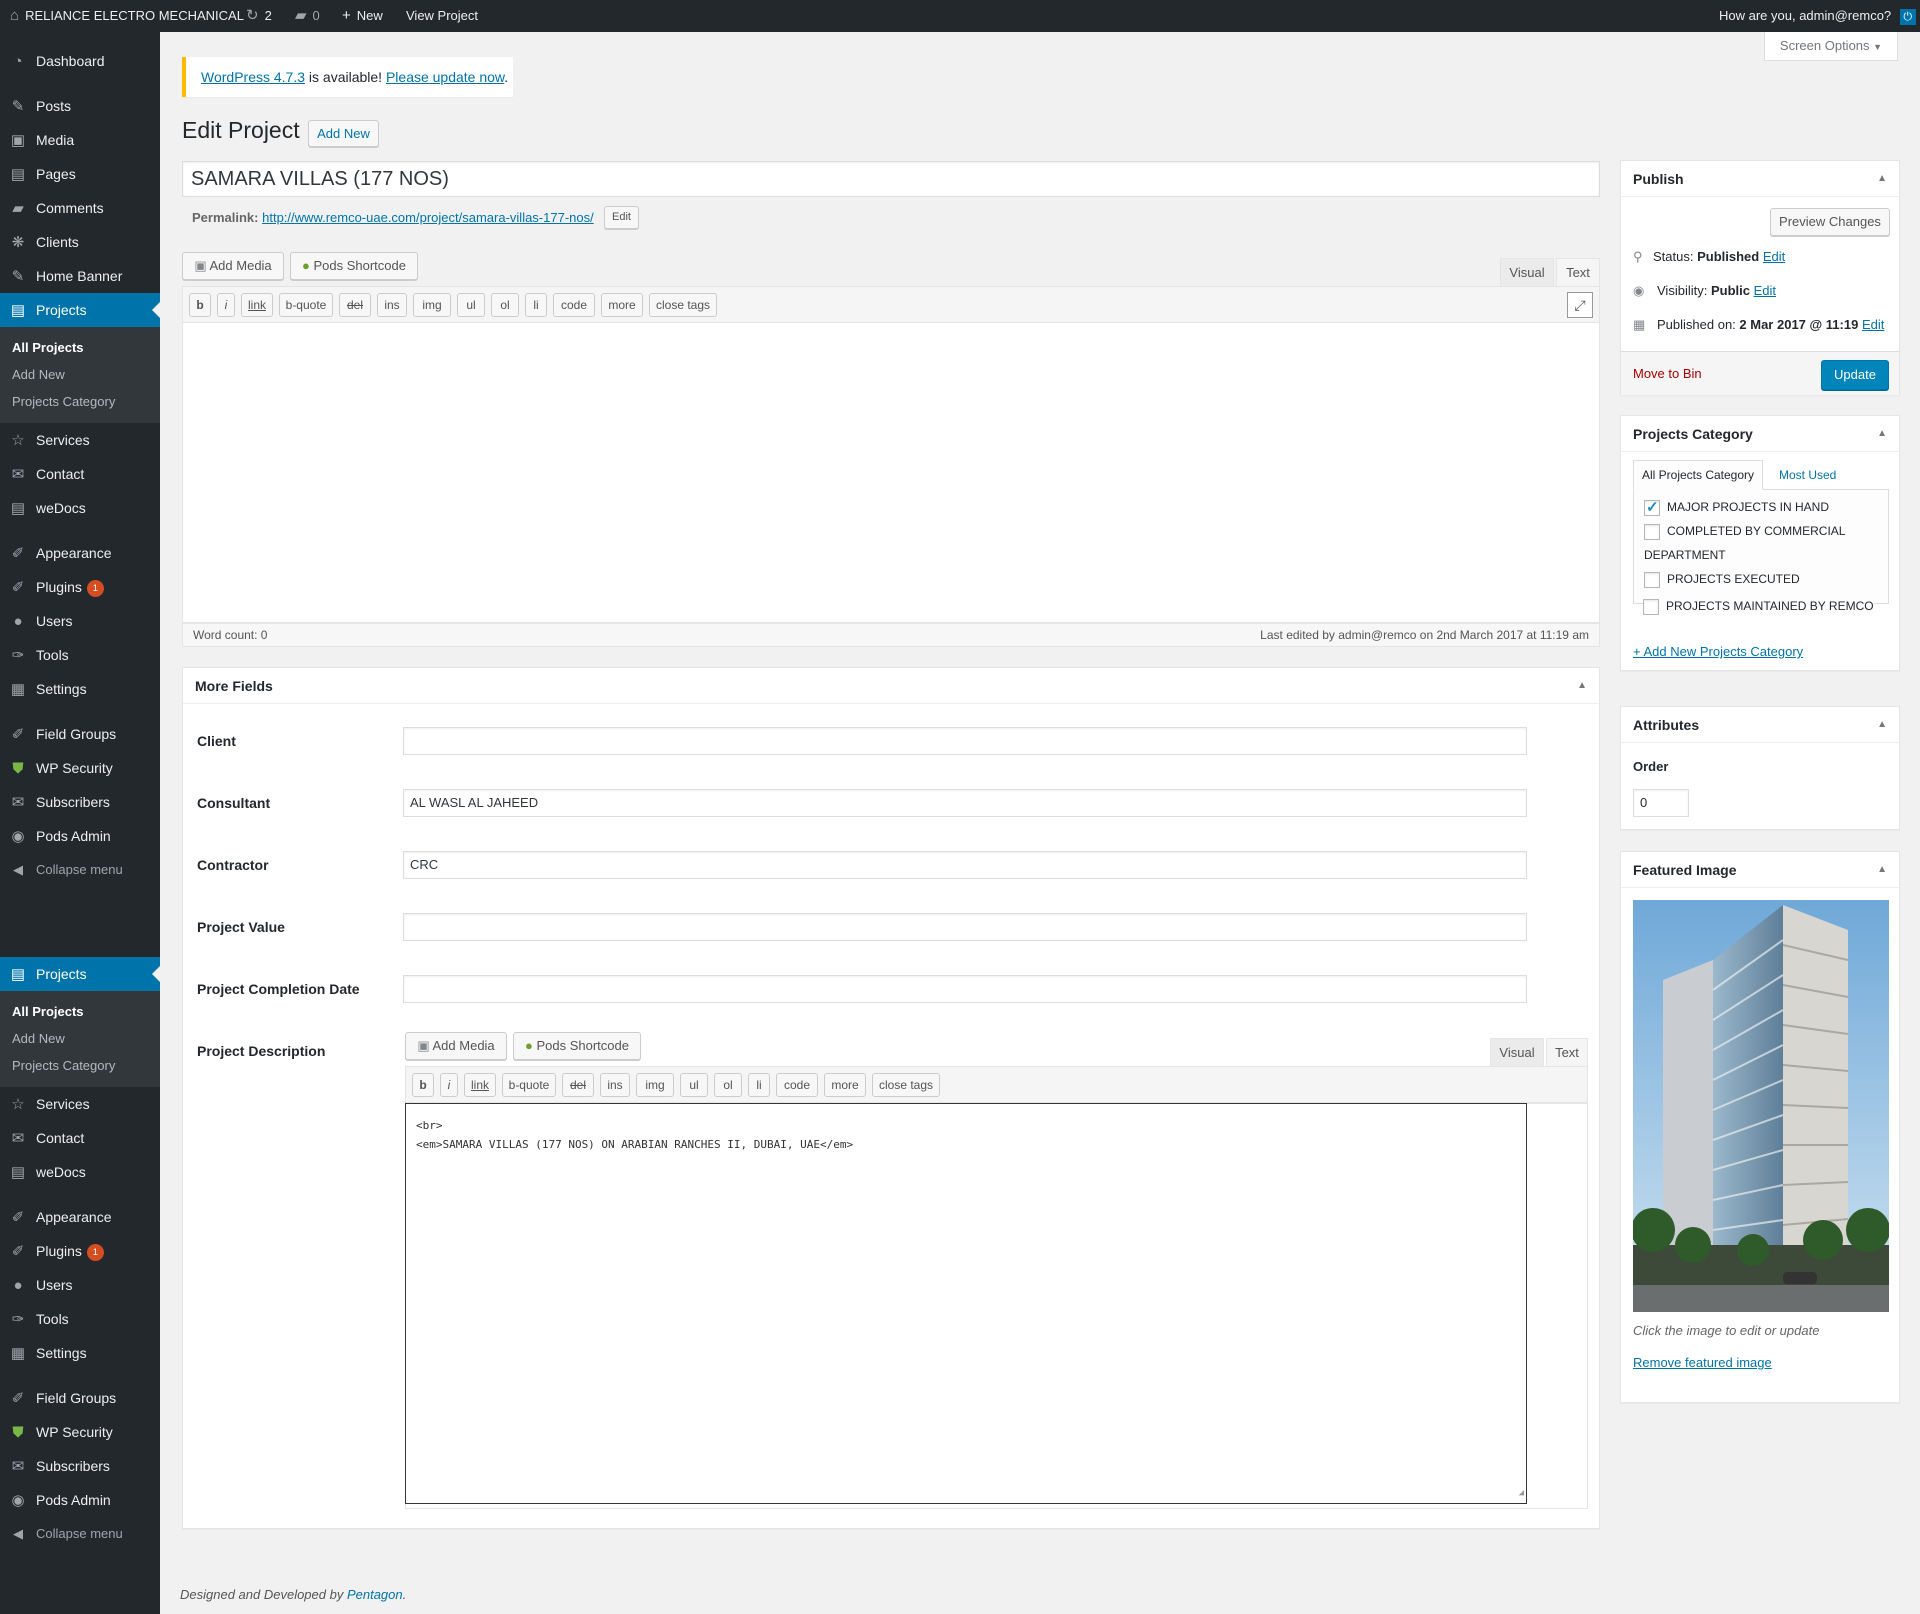 The width and height of the screenshot is (1920, 1614). Describe the element at coordinates (1761, 1106) in the screenshot. I see `featured-image` at that location.